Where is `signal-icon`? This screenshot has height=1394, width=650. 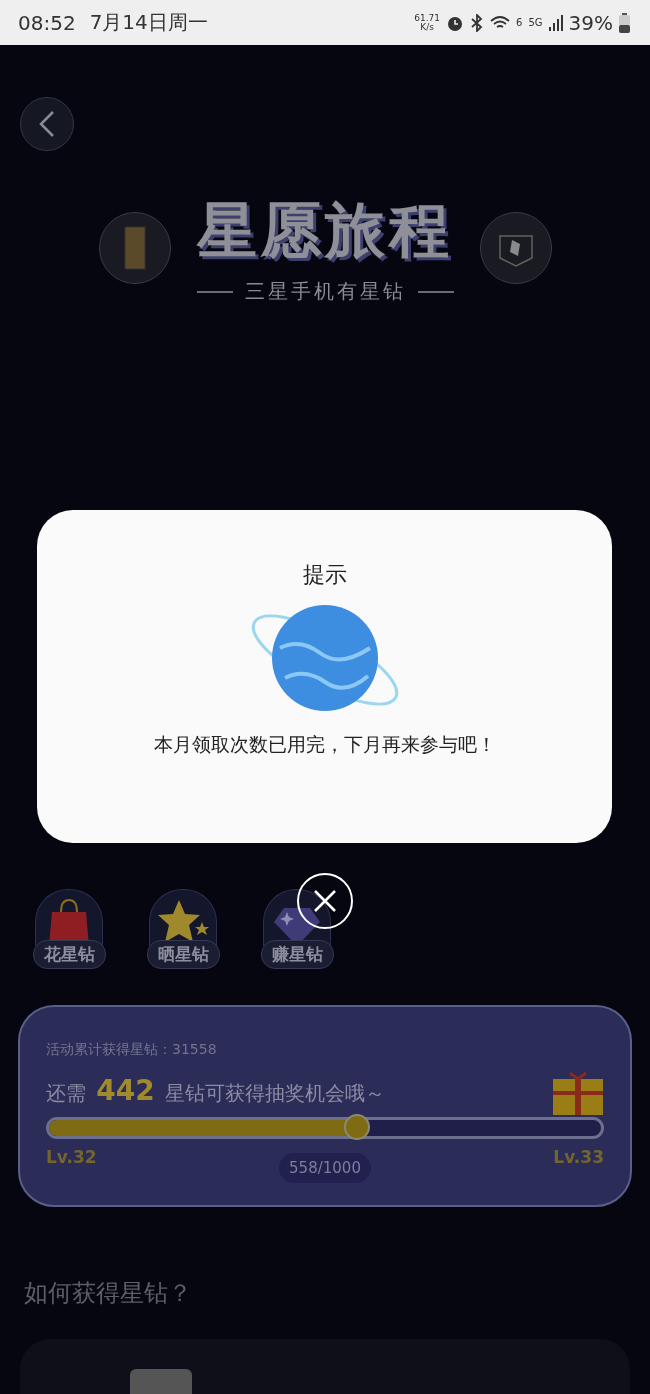
signal-icon is located at coordinates (555, 22).